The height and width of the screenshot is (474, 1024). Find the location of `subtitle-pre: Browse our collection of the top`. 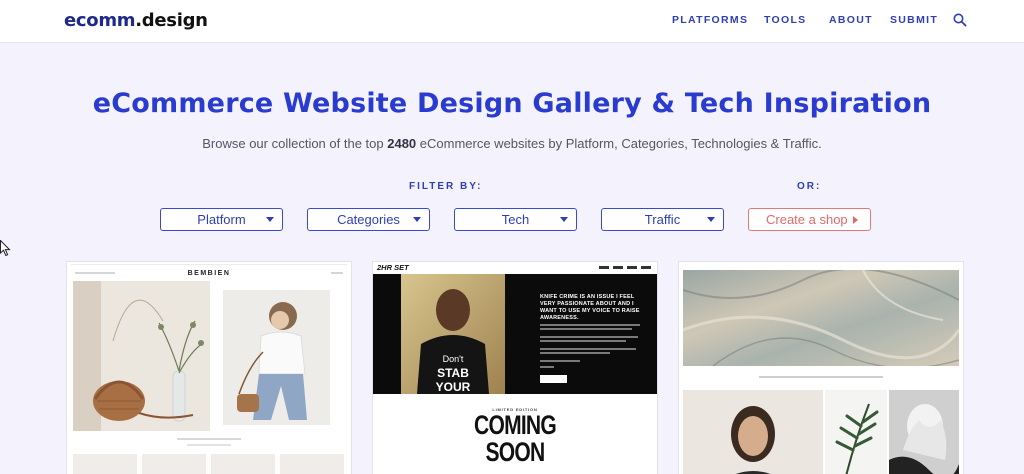

subtitle-pre: Browse our collection of the top is located at coordinates (295, 143).